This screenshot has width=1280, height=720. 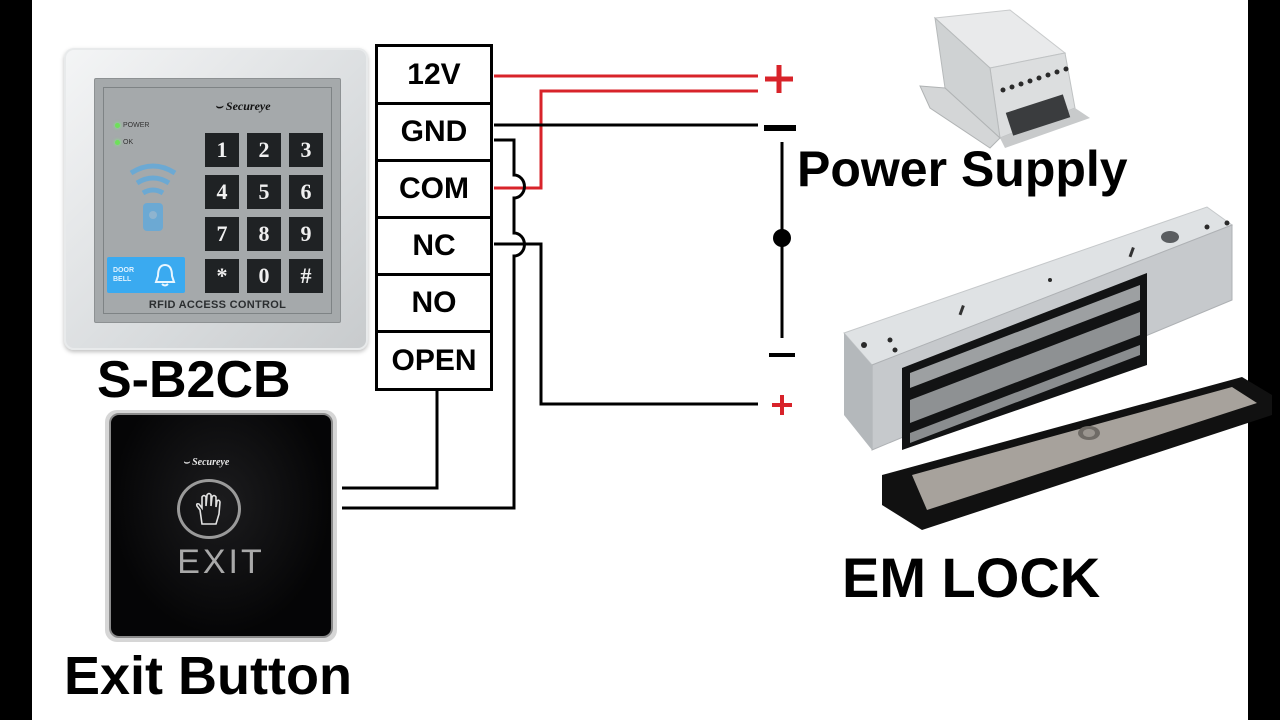 What do you see at coordinates (390, 439) in the screenshot?
I see `wire-open-to-exit-button` at bounding box center [390, 439].